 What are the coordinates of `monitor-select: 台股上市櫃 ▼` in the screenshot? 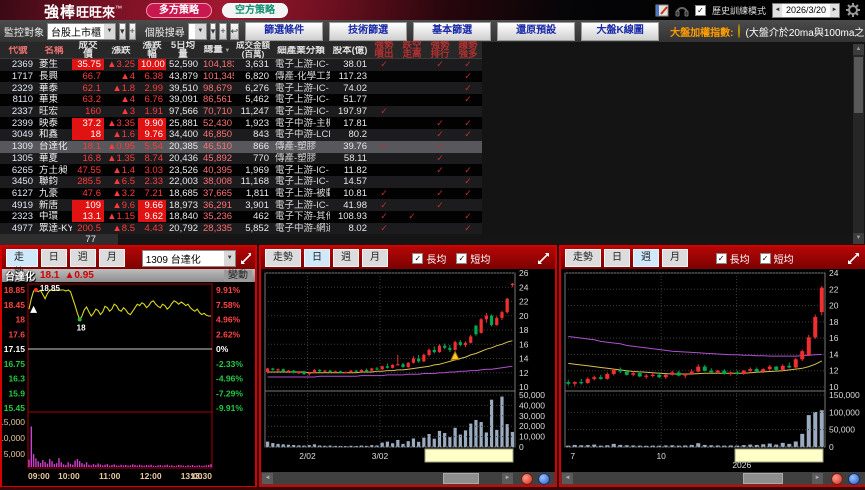 It's located at (81, 31).